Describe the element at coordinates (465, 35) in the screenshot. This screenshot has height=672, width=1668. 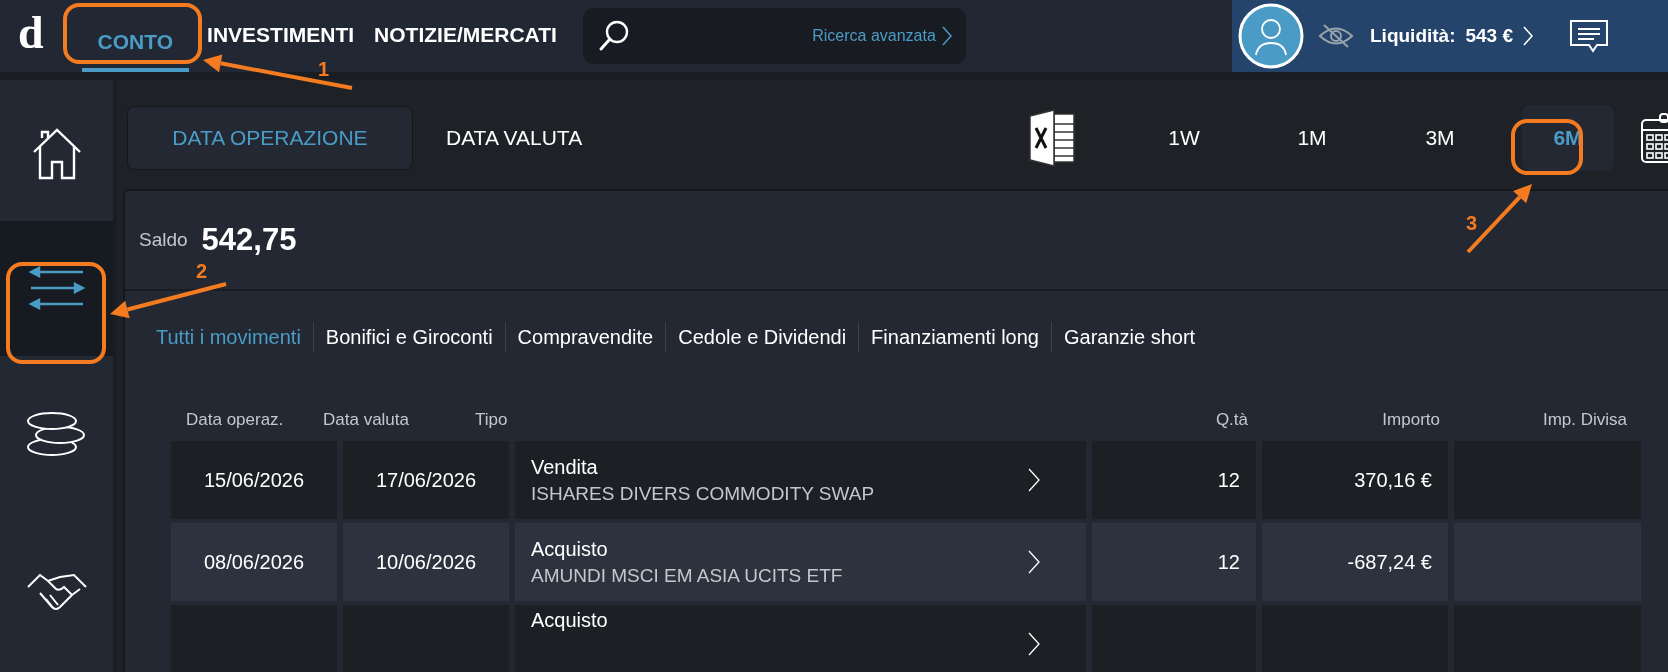
I see `nav-tab: NOTIZIE/MERCATI` at that location.